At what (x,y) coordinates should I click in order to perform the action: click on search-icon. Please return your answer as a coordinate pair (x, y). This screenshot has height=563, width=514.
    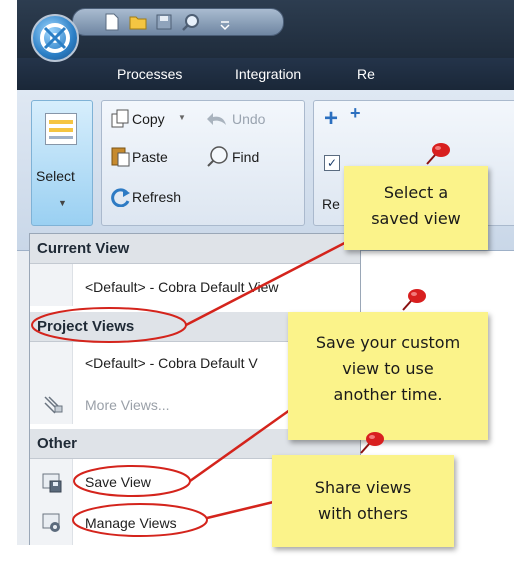
    Looking at the image, I should click on (190, 22).